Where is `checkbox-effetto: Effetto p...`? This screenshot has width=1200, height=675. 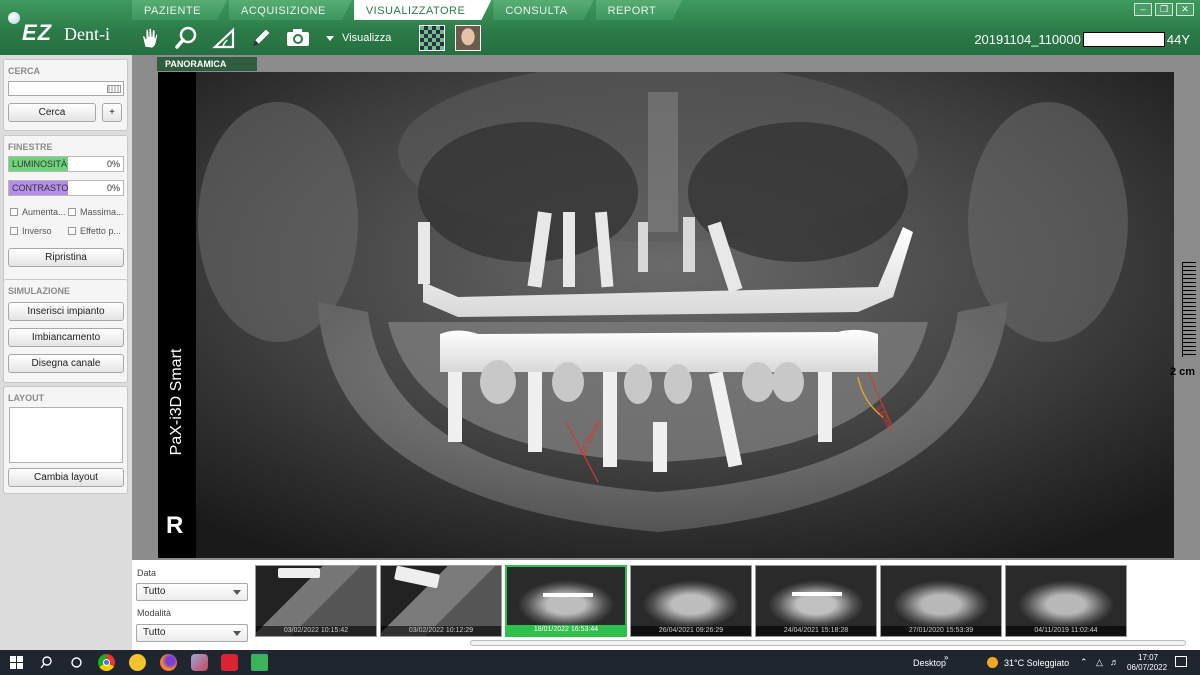 checkbox-effetto: Effetto p... is located at coordinates (94, 231).